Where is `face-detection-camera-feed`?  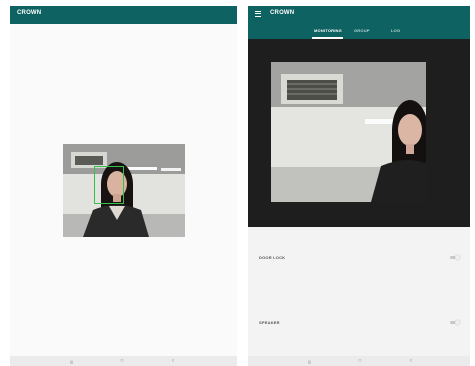 face-detection-camera-feed is located at coordinates (124, 190).